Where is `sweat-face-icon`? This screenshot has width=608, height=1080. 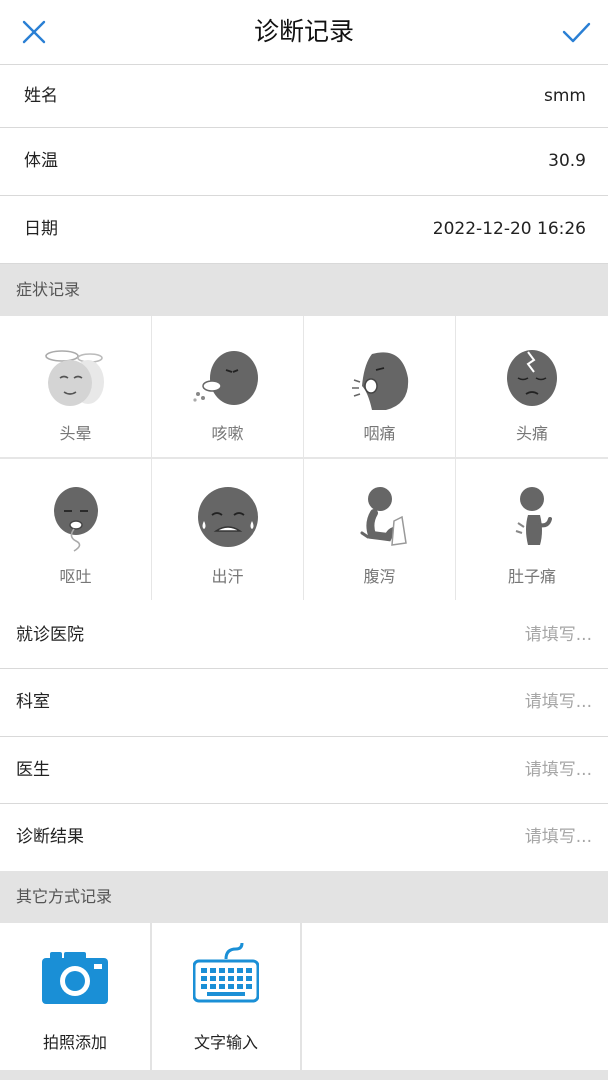
sweat-face-icon is located at coordinates (227, 517).